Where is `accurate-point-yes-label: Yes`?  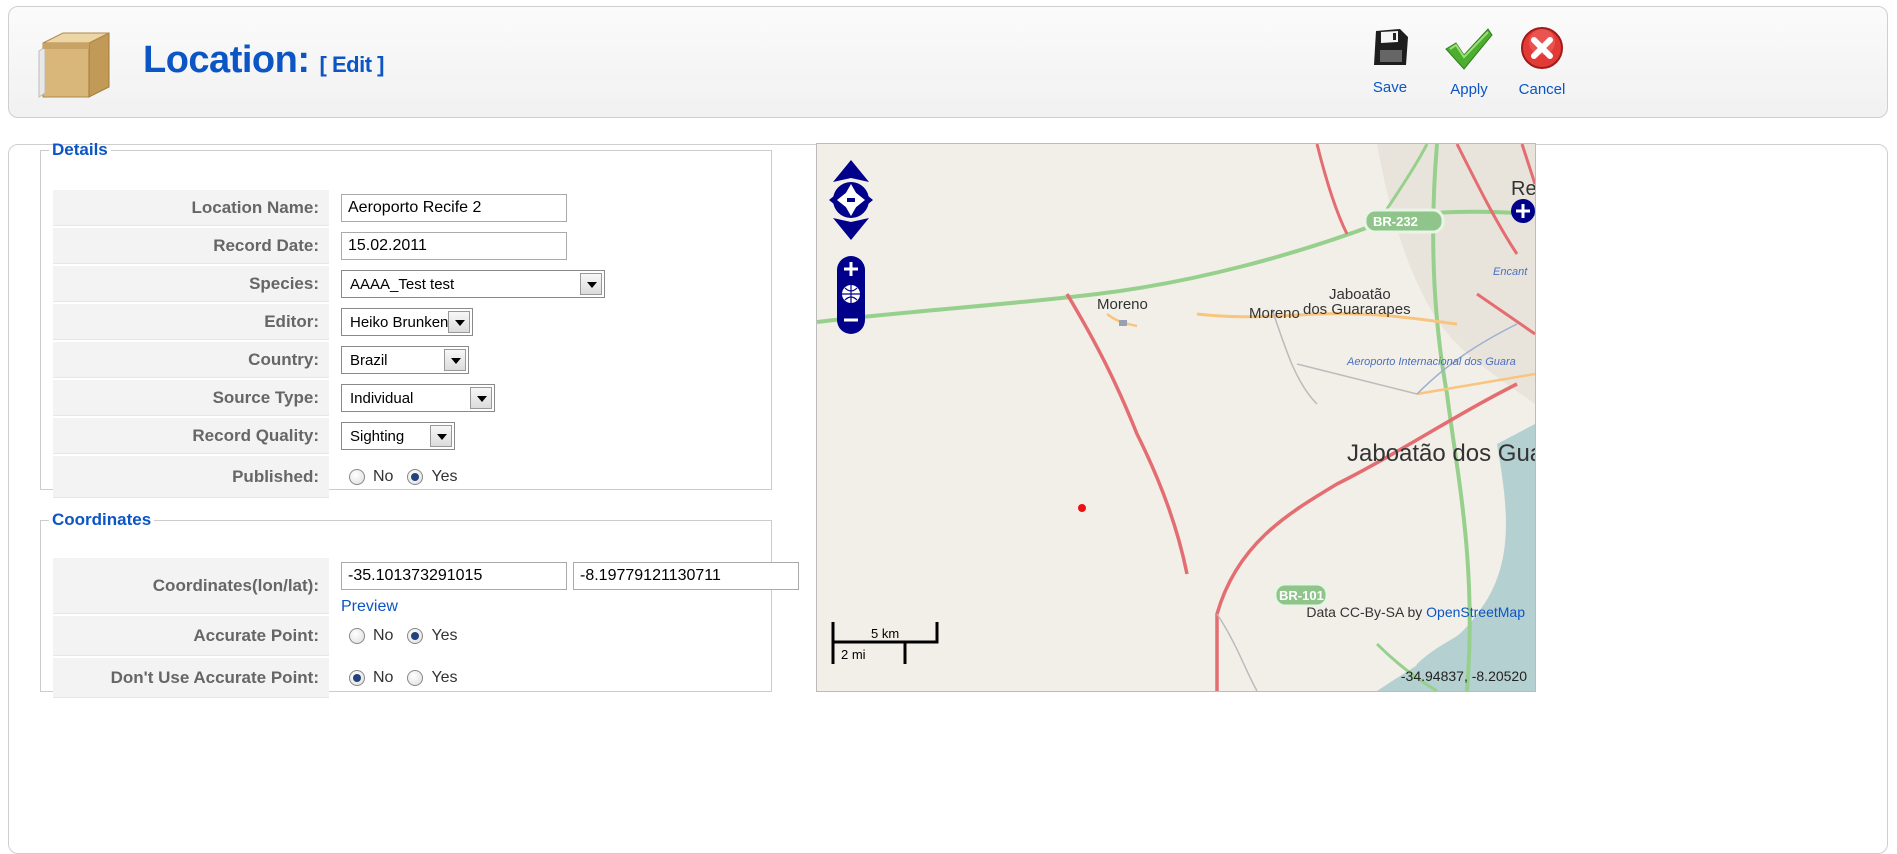 accurate-point-yes-label: Yes is located at coordinates (444, 635).